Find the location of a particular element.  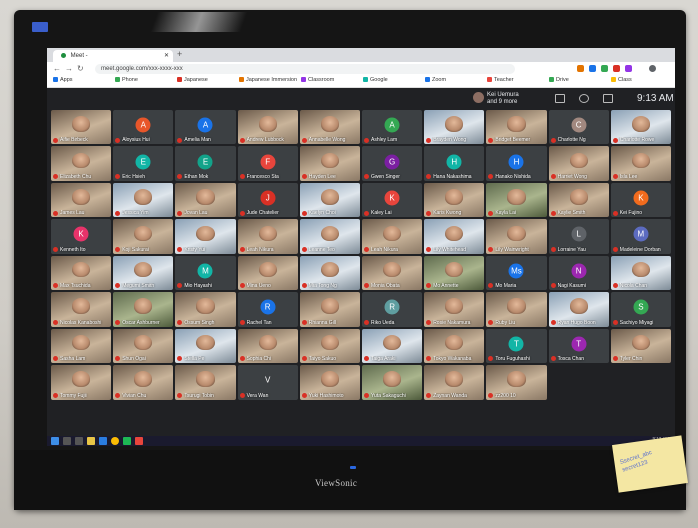

participant-tile: K Kenneth Ito is located at coordinates (81, 236).